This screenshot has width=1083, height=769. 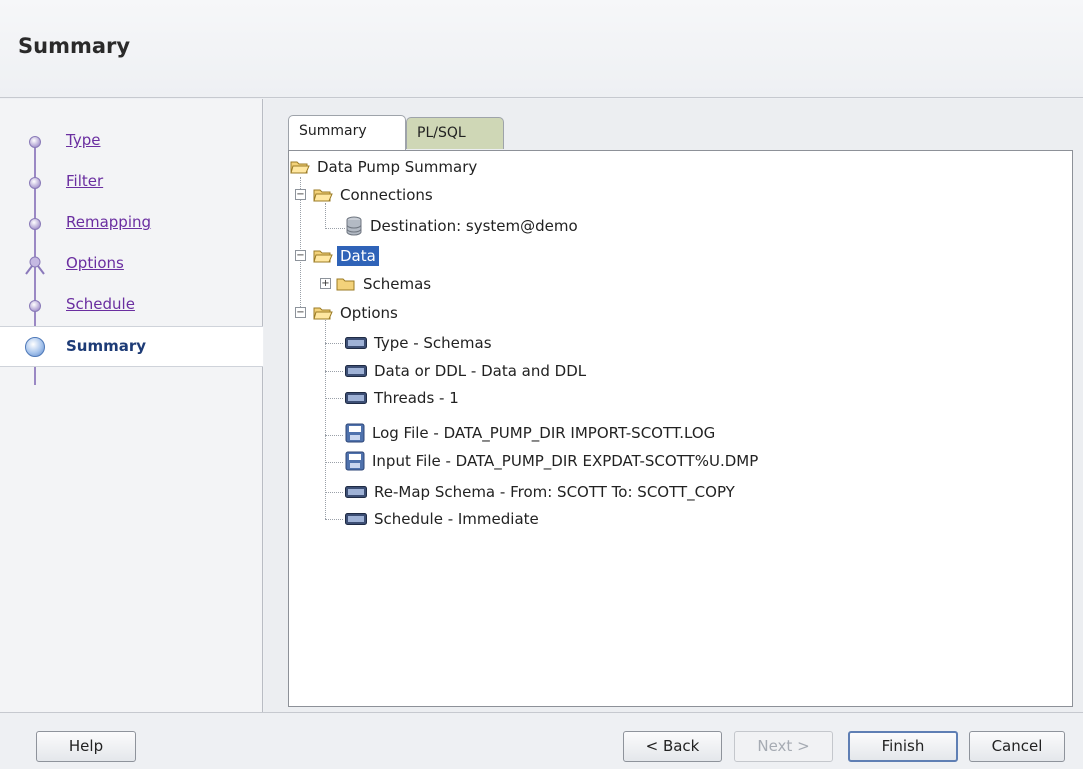 What do you see at coordinates (83, 140) in the screenshot?
I see `step-type-link: Type` at bounding box center [83, 140].